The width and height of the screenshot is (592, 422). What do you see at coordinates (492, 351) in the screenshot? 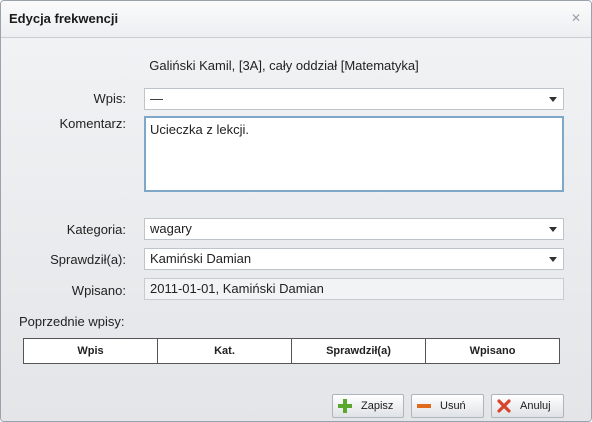
I see `column-header-wpisano: Wpisano` at bounding box center [492, 351].